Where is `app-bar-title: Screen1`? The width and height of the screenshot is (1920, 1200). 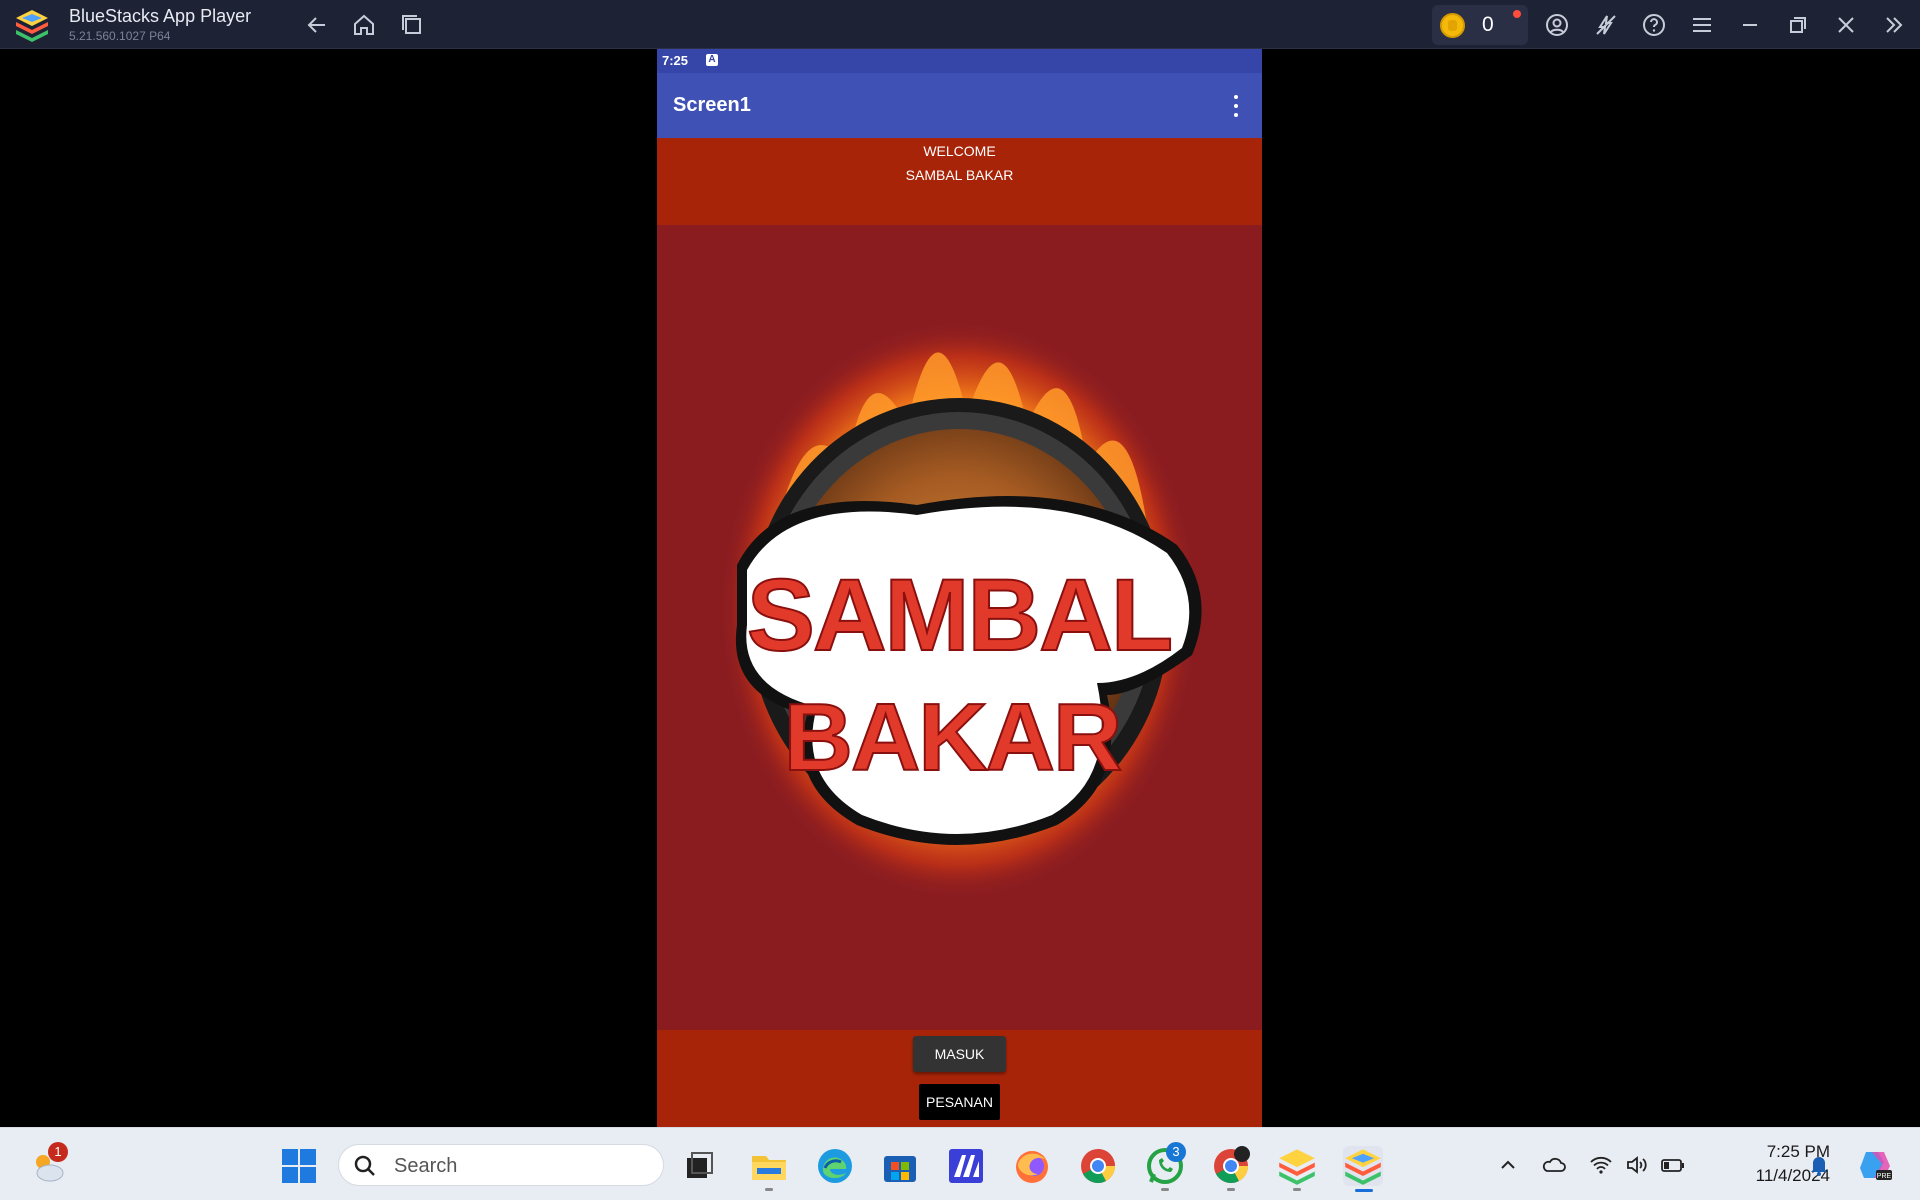
app-bar-title: Screen1 is located at coordinates (712, 105).